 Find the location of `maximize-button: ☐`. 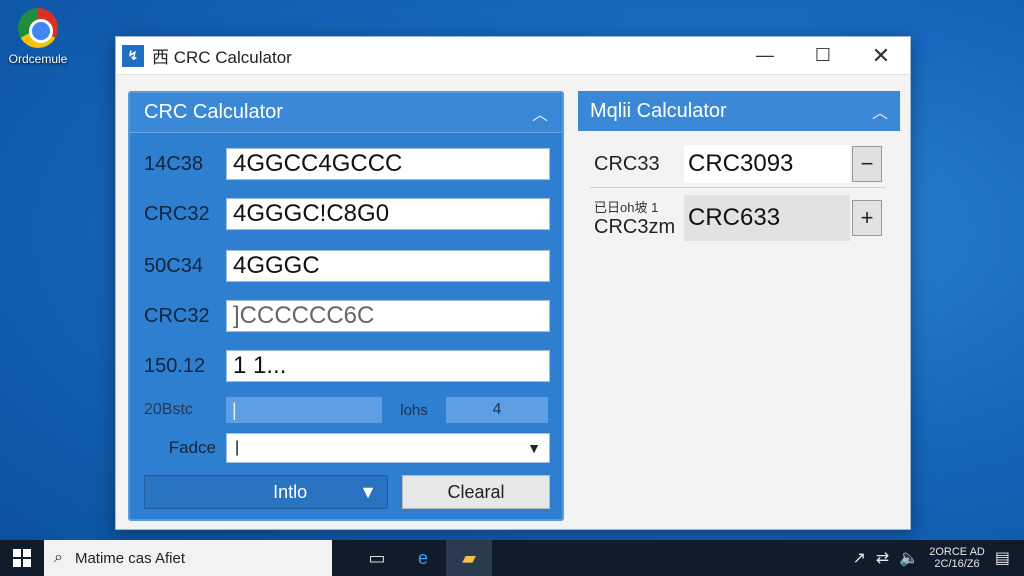

maximize-button: ☐ is located at coordinates (823, 56).